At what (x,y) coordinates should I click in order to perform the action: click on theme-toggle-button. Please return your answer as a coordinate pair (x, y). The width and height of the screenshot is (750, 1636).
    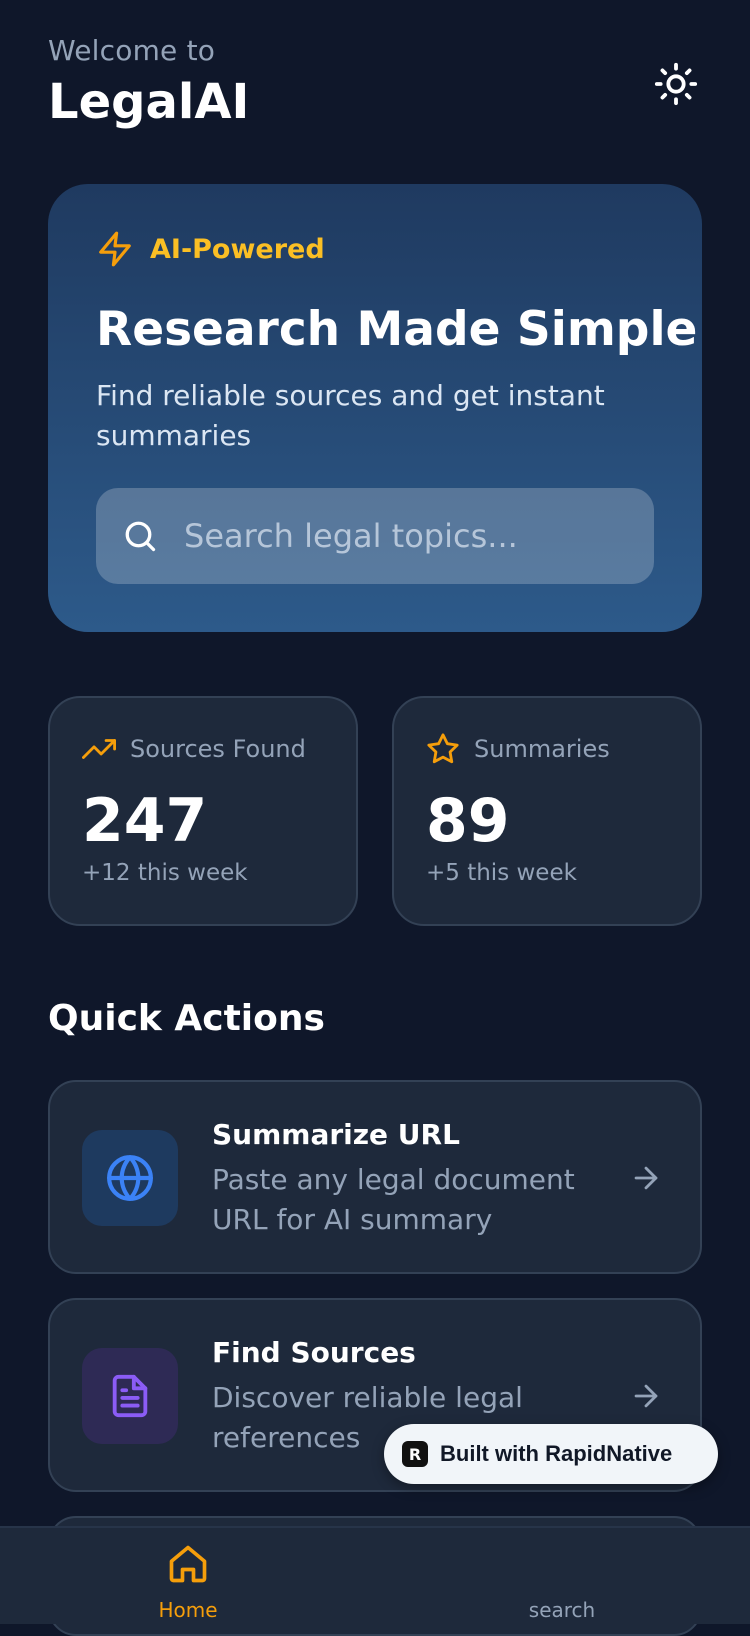
    Looking at the image, I should click on (676, 84).